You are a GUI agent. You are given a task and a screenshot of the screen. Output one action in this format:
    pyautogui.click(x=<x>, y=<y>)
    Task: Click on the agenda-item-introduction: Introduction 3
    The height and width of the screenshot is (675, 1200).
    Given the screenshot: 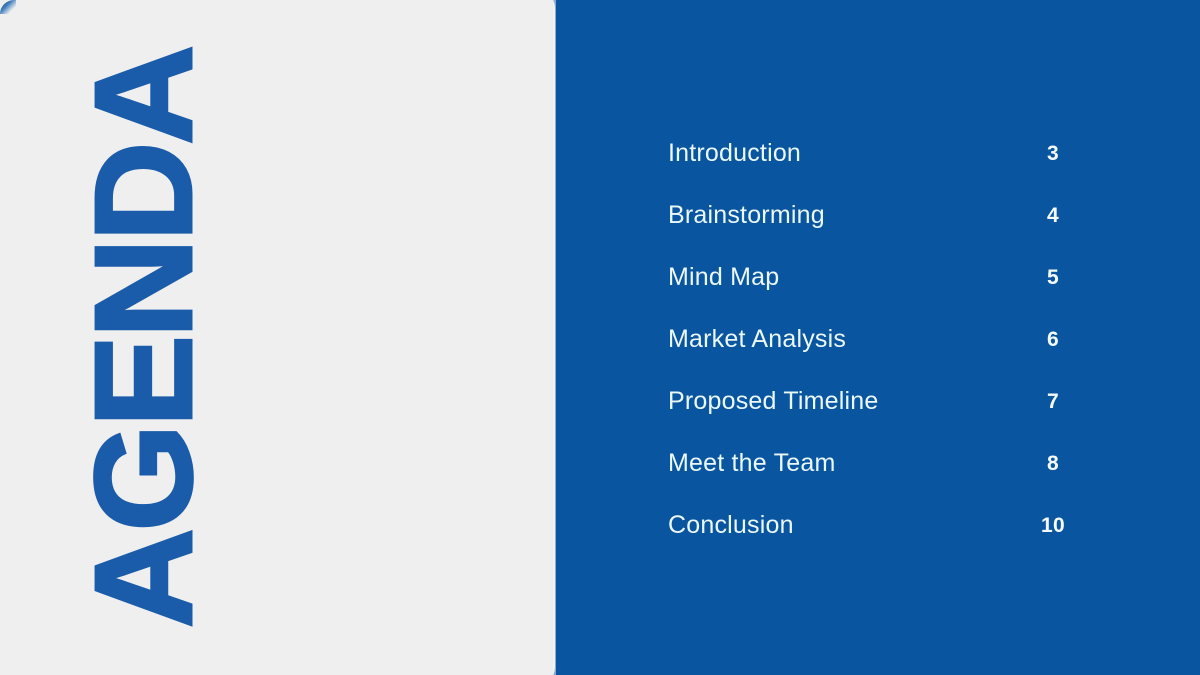 What is the action you would take?
    pyautogui.click(x=878, y=153)
    